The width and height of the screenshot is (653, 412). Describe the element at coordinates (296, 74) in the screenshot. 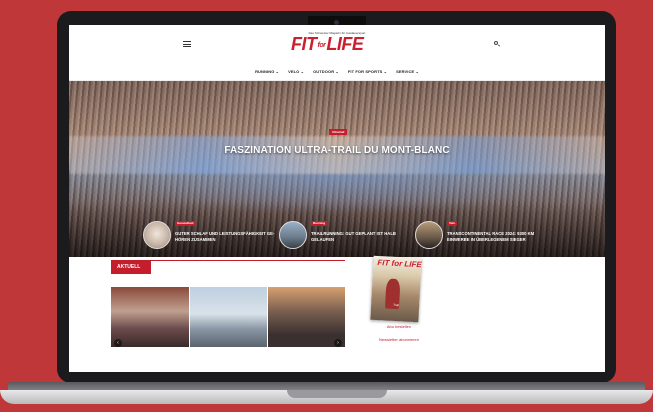

I see `nav-item-velo: VELO ⌄` at that location.